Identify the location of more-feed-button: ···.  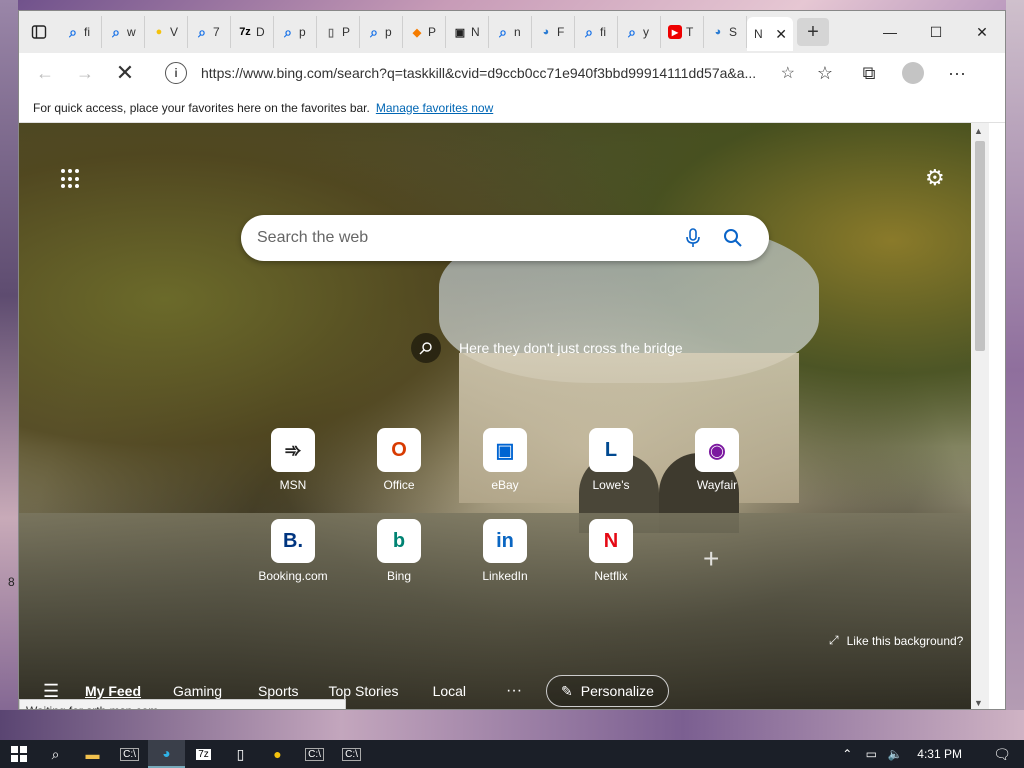
(514, 691).